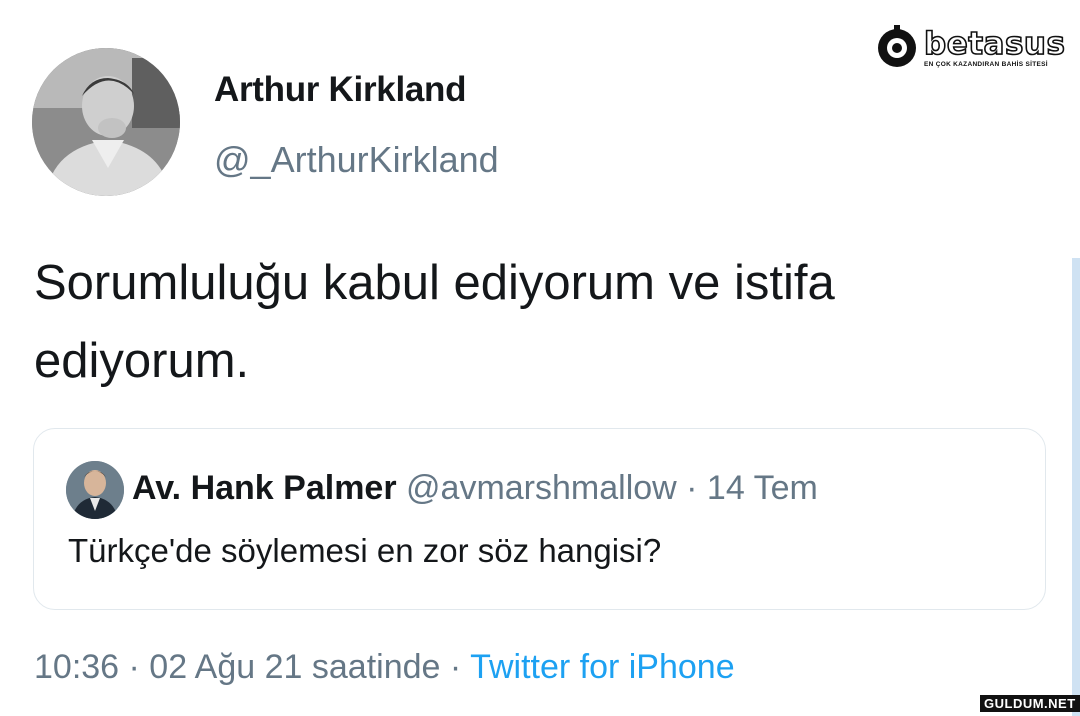  Describe the element at coordinates (1030, 703) in the screenshot. I see `watermark: GULDUM.NET` at that location.